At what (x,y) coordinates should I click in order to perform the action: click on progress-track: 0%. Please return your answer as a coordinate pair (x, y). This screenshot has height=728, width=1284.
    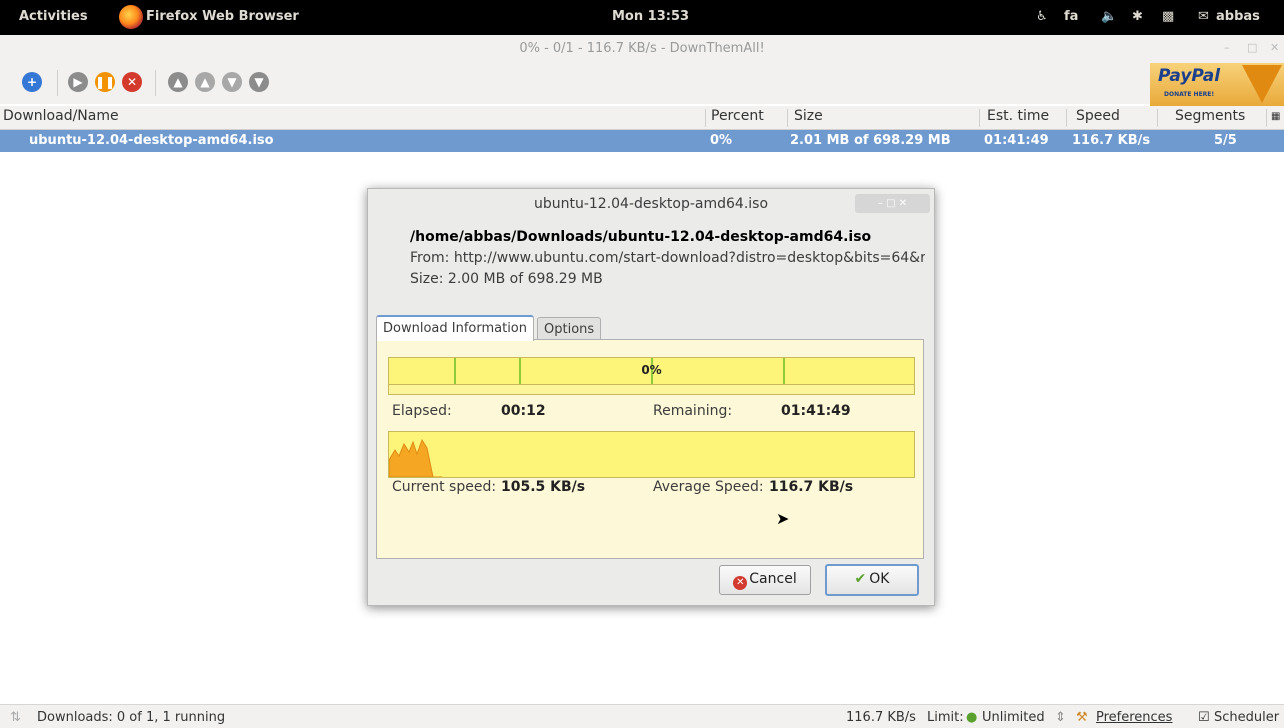
    Looking at the image, I should click on (651, 371).